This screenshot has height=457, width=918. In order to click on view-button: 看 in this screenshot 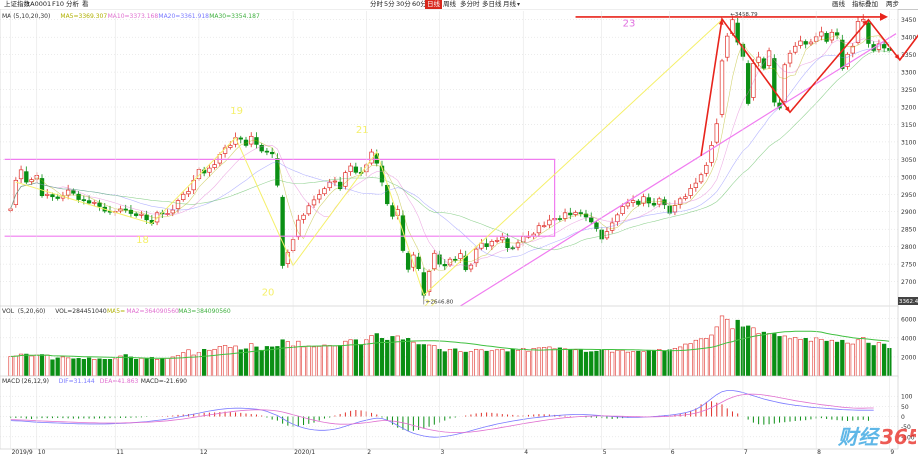, I will do `click(85, 4)`.